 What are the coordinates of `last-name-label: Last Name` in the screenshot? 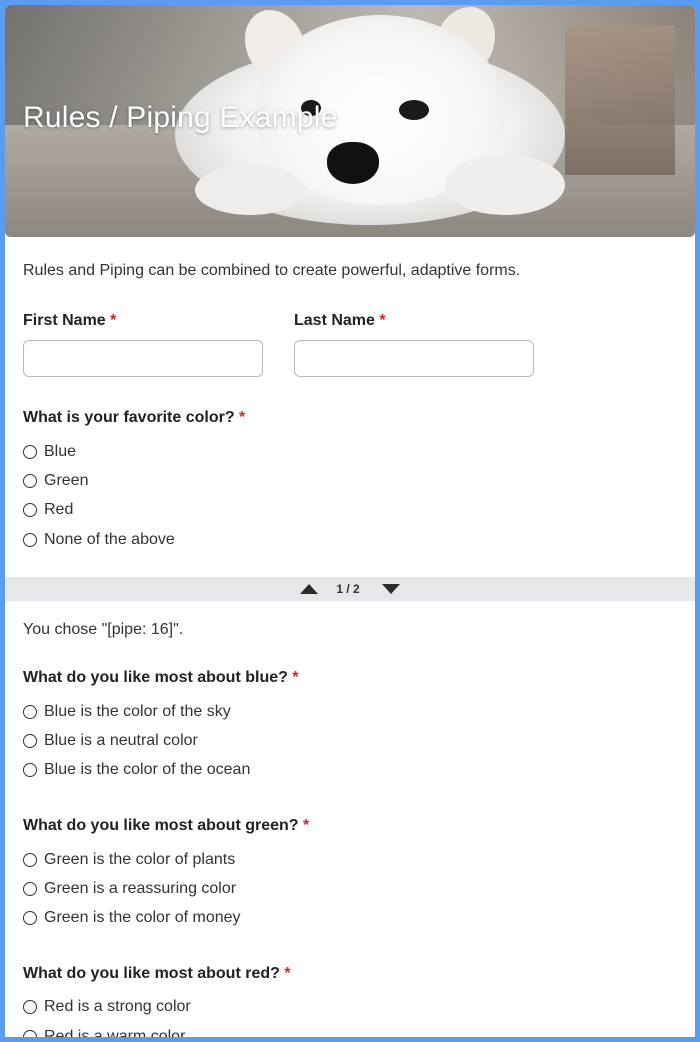 It's located at (334, 320).